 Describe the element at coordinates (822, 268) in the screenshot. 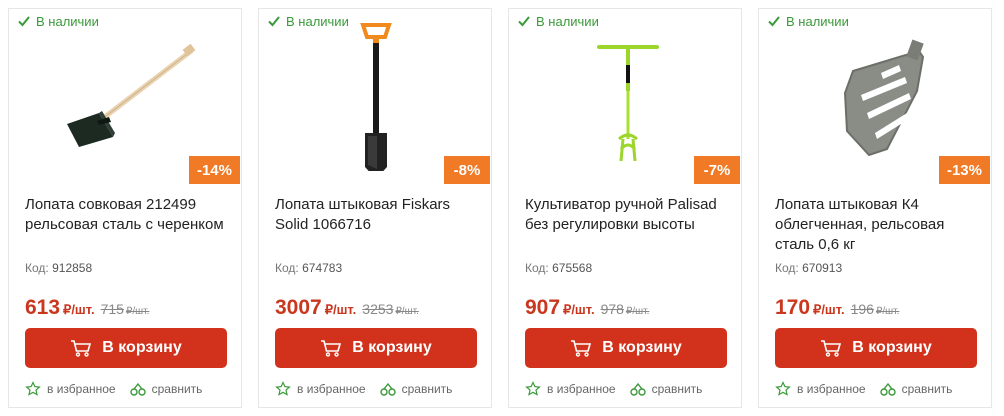

I see `code-value: 670913` at that location.